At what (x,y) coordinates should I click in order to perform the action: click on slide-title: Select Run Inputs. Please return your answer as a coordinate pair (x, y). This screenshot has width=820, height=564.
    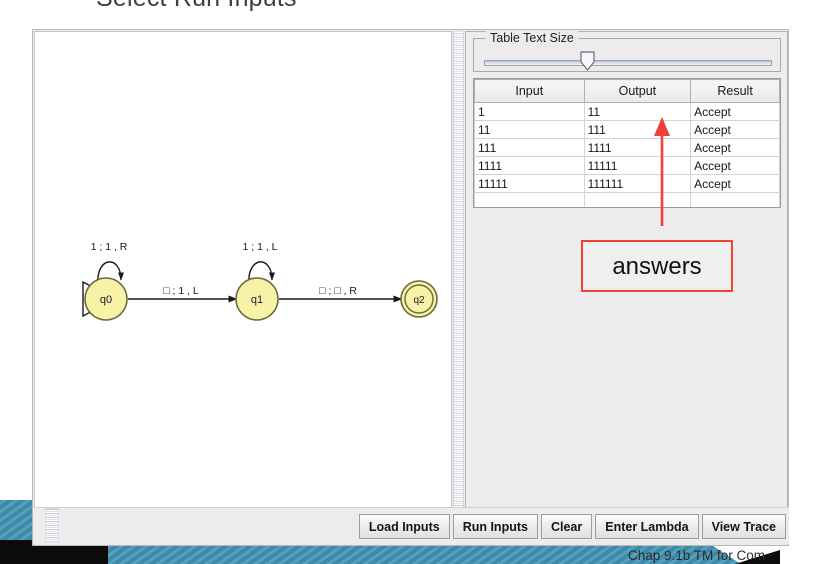
    Looking at the image, I should click on (196, 6).